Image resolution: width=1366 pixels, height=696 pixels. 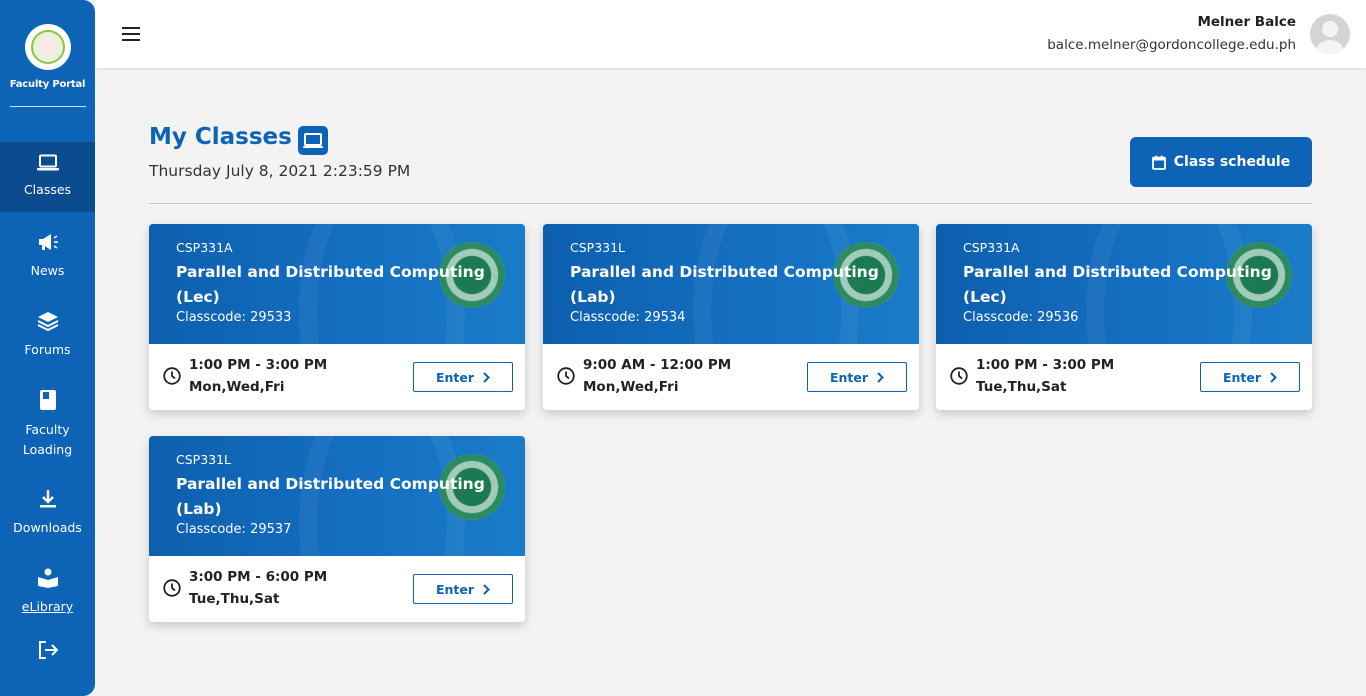 I want to click on sidebar-item-label: Classes, so click(x=47, y=189).